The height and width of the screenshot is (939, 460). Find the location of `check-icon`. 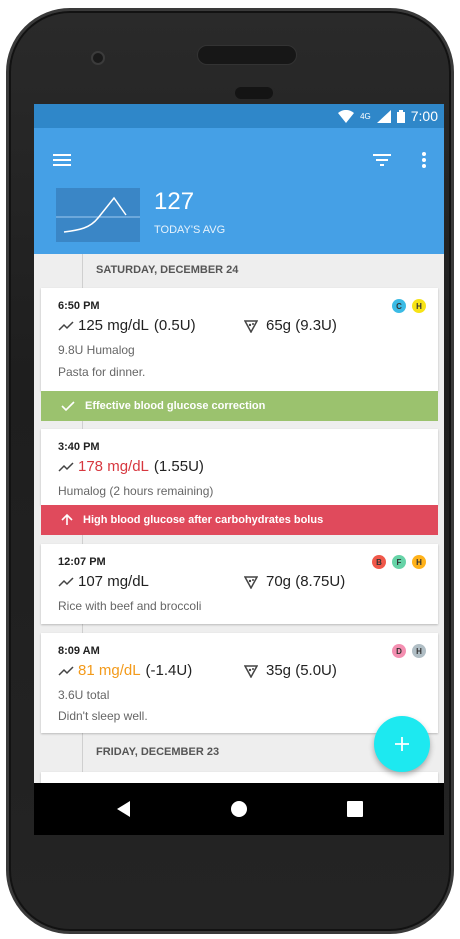

check-icon is located at coordinates (68, 406).